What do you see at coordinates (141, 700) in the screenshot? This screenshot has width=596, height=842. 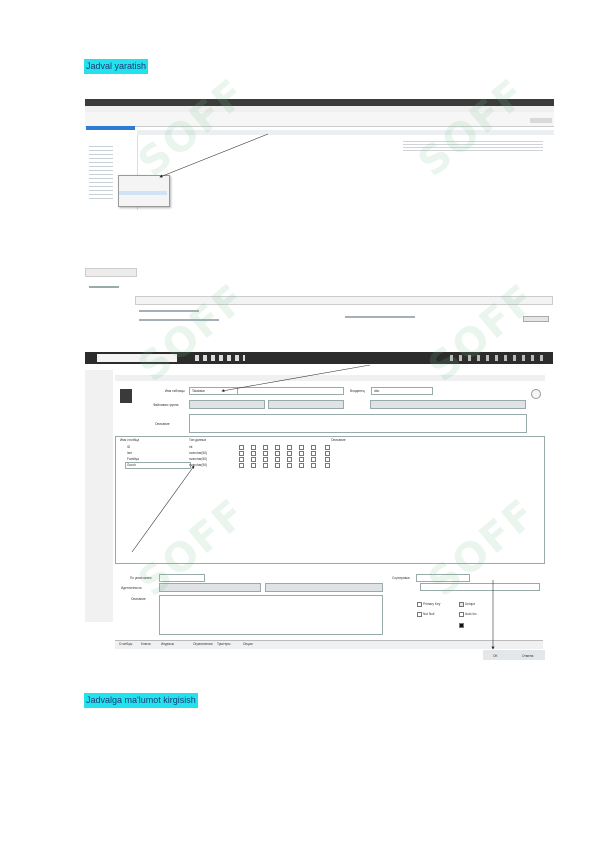 I see `section-heading-bottom: Jadvalga ma'lumot kirgisish` at bounding box center [141, 700].